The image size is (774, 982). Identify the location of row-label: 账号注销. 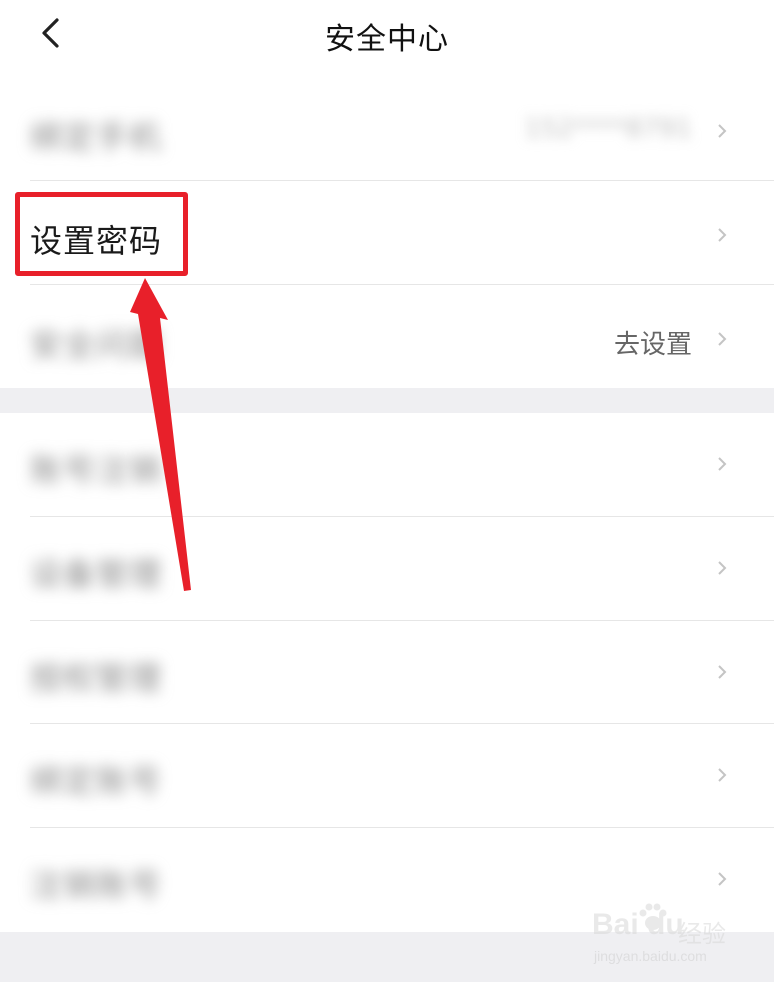
(96, 470).